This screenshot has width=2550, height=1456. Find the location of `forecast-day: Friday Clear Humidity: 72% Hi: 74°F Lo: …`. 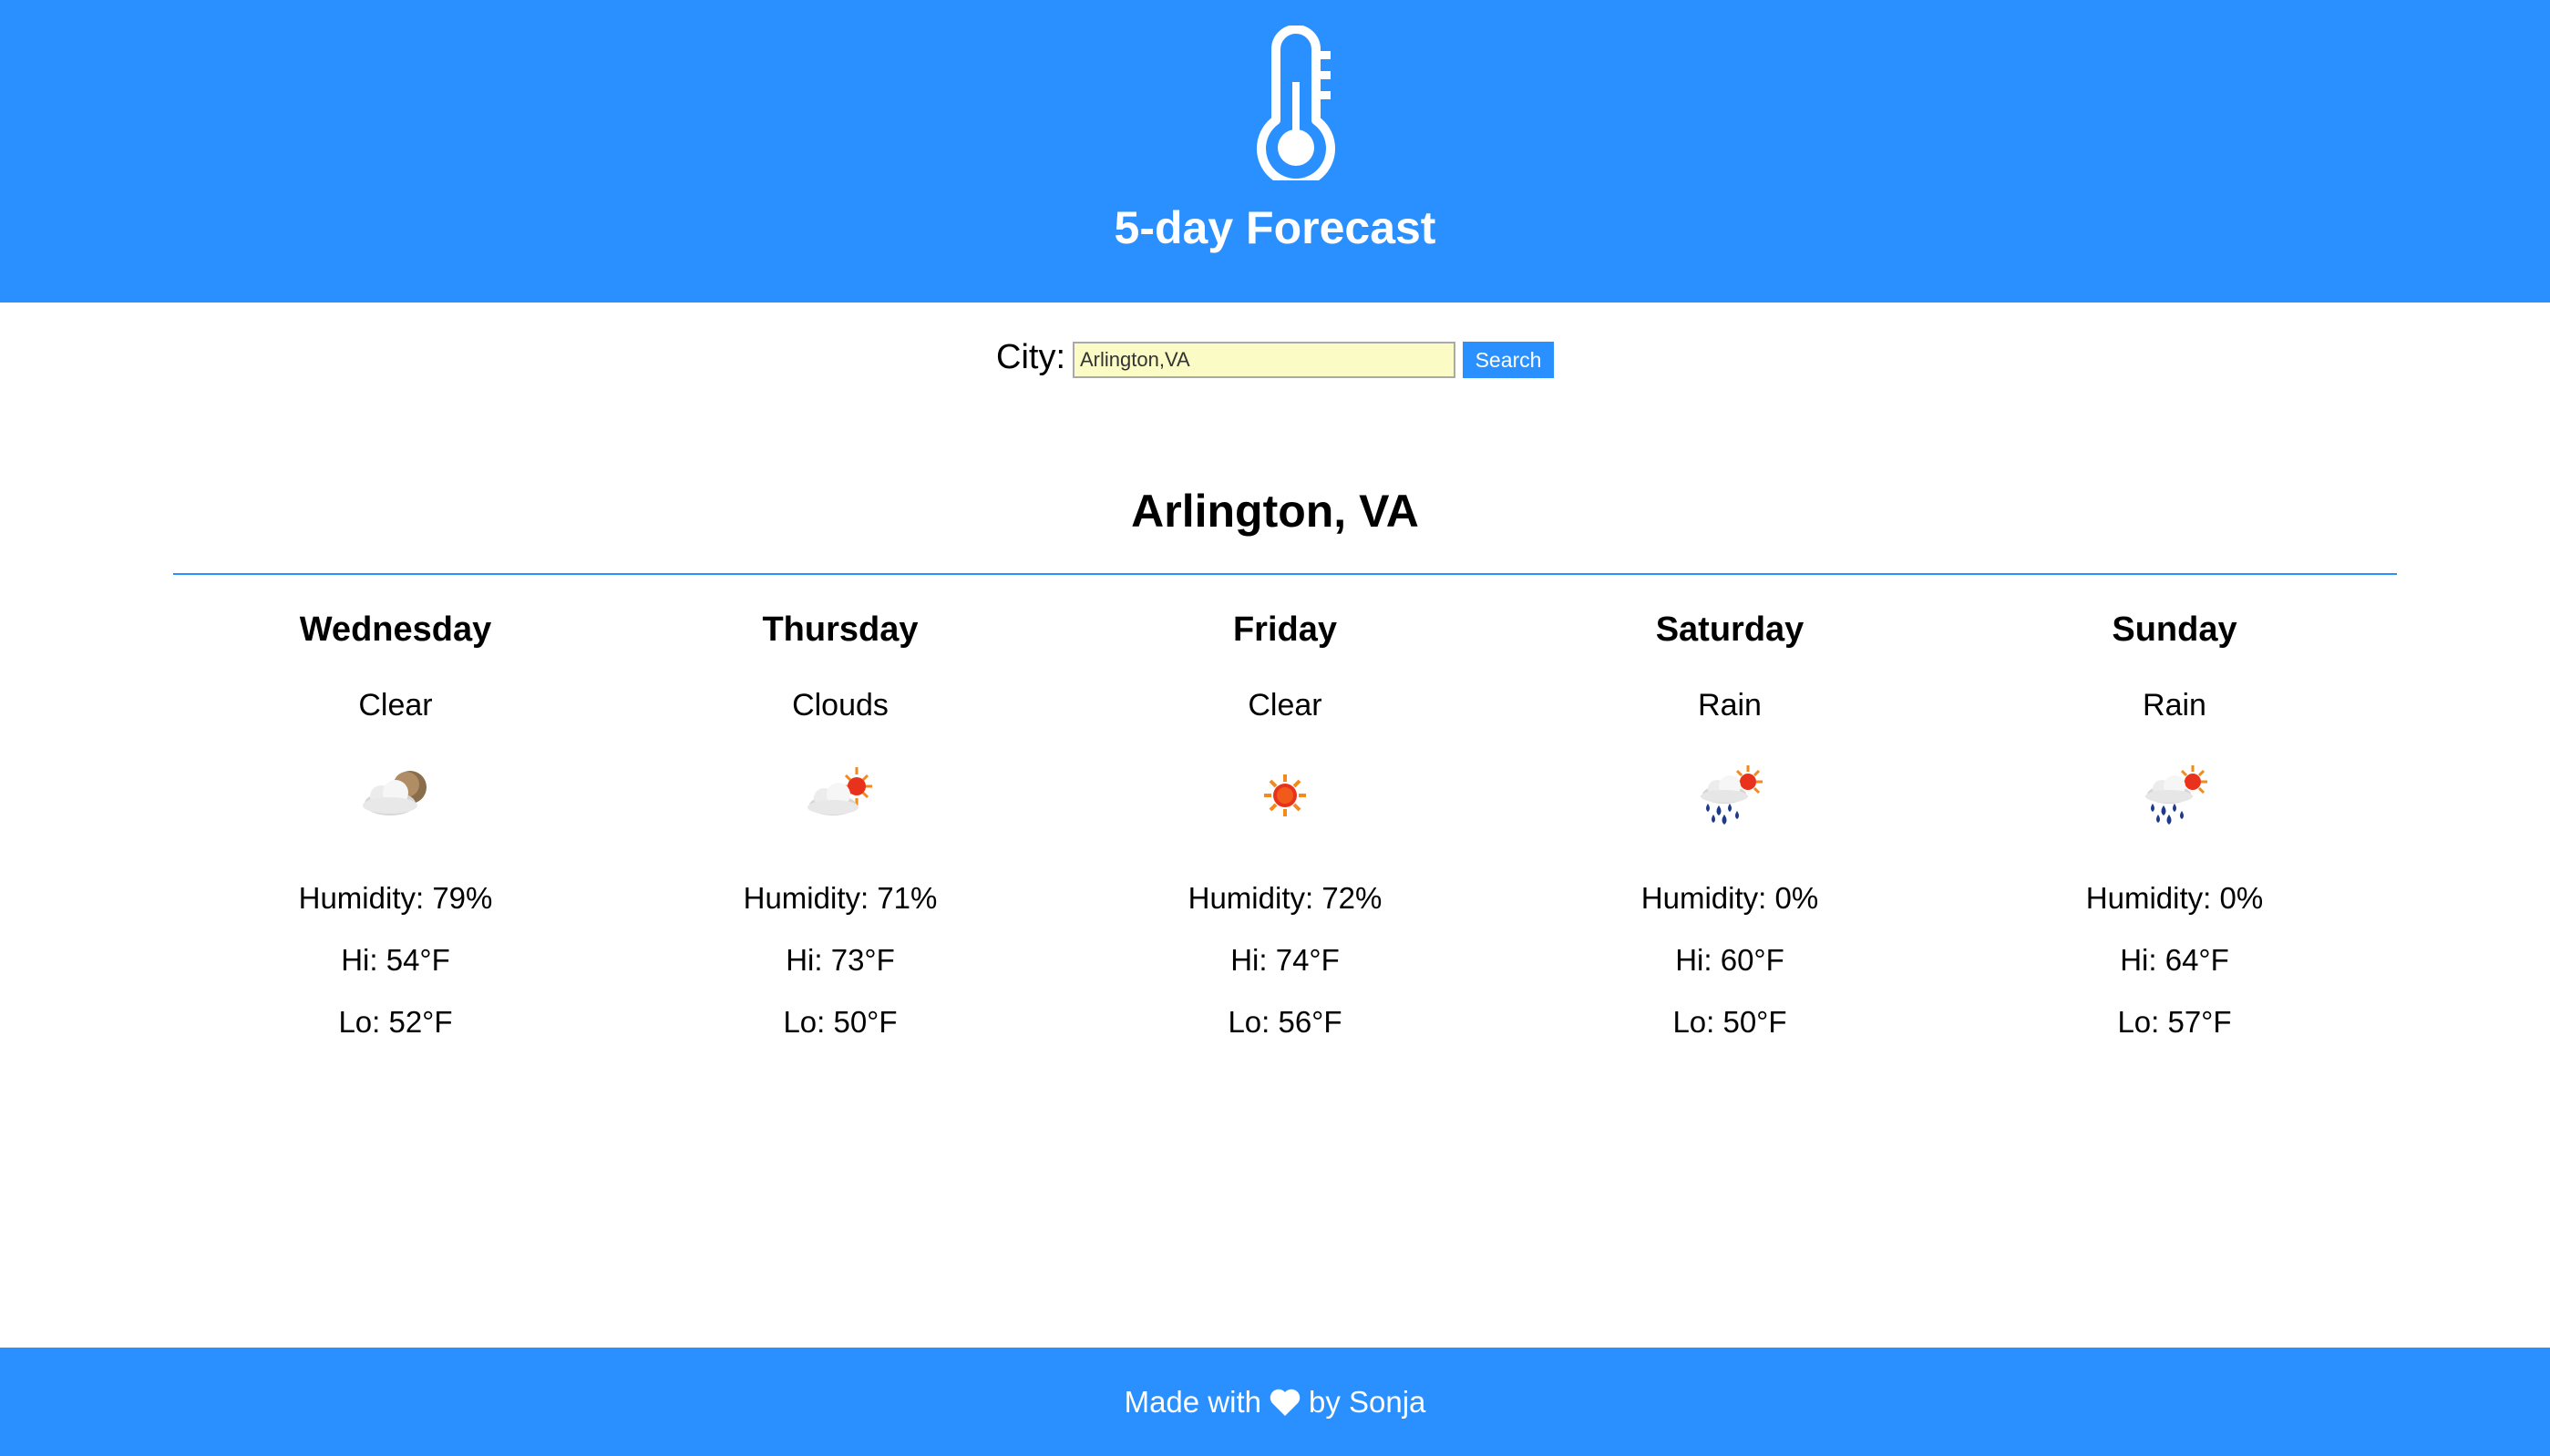

forecast-day: Friday Clear Humidity: 72% Hi: 74°F Lo: … is located at coordinates (1285, 822).